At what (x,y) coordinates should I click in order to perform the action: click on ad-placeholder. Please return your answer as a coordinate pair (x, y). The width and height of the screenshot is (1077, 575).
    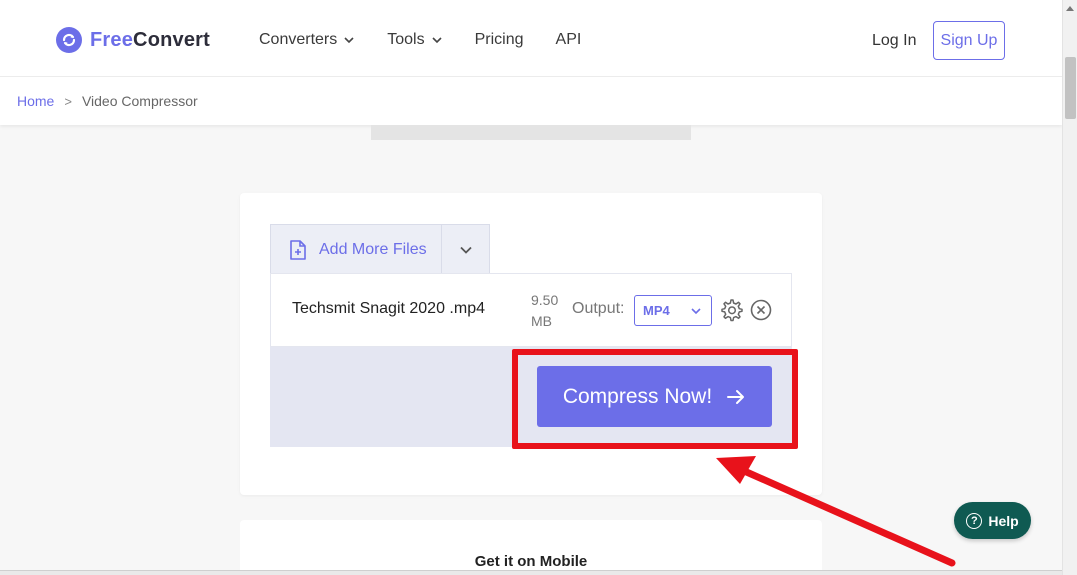
    Looking at the image, I should click on (531, 132).